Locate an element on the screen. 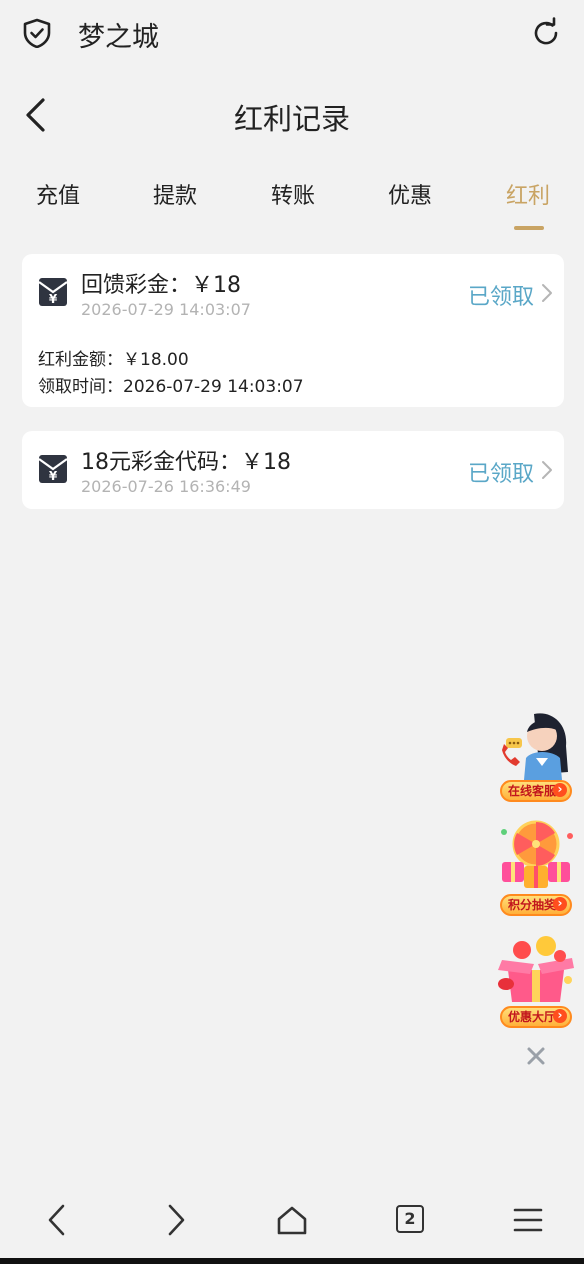  tab-transfer: 转账 is located at coordinates (293, 194).